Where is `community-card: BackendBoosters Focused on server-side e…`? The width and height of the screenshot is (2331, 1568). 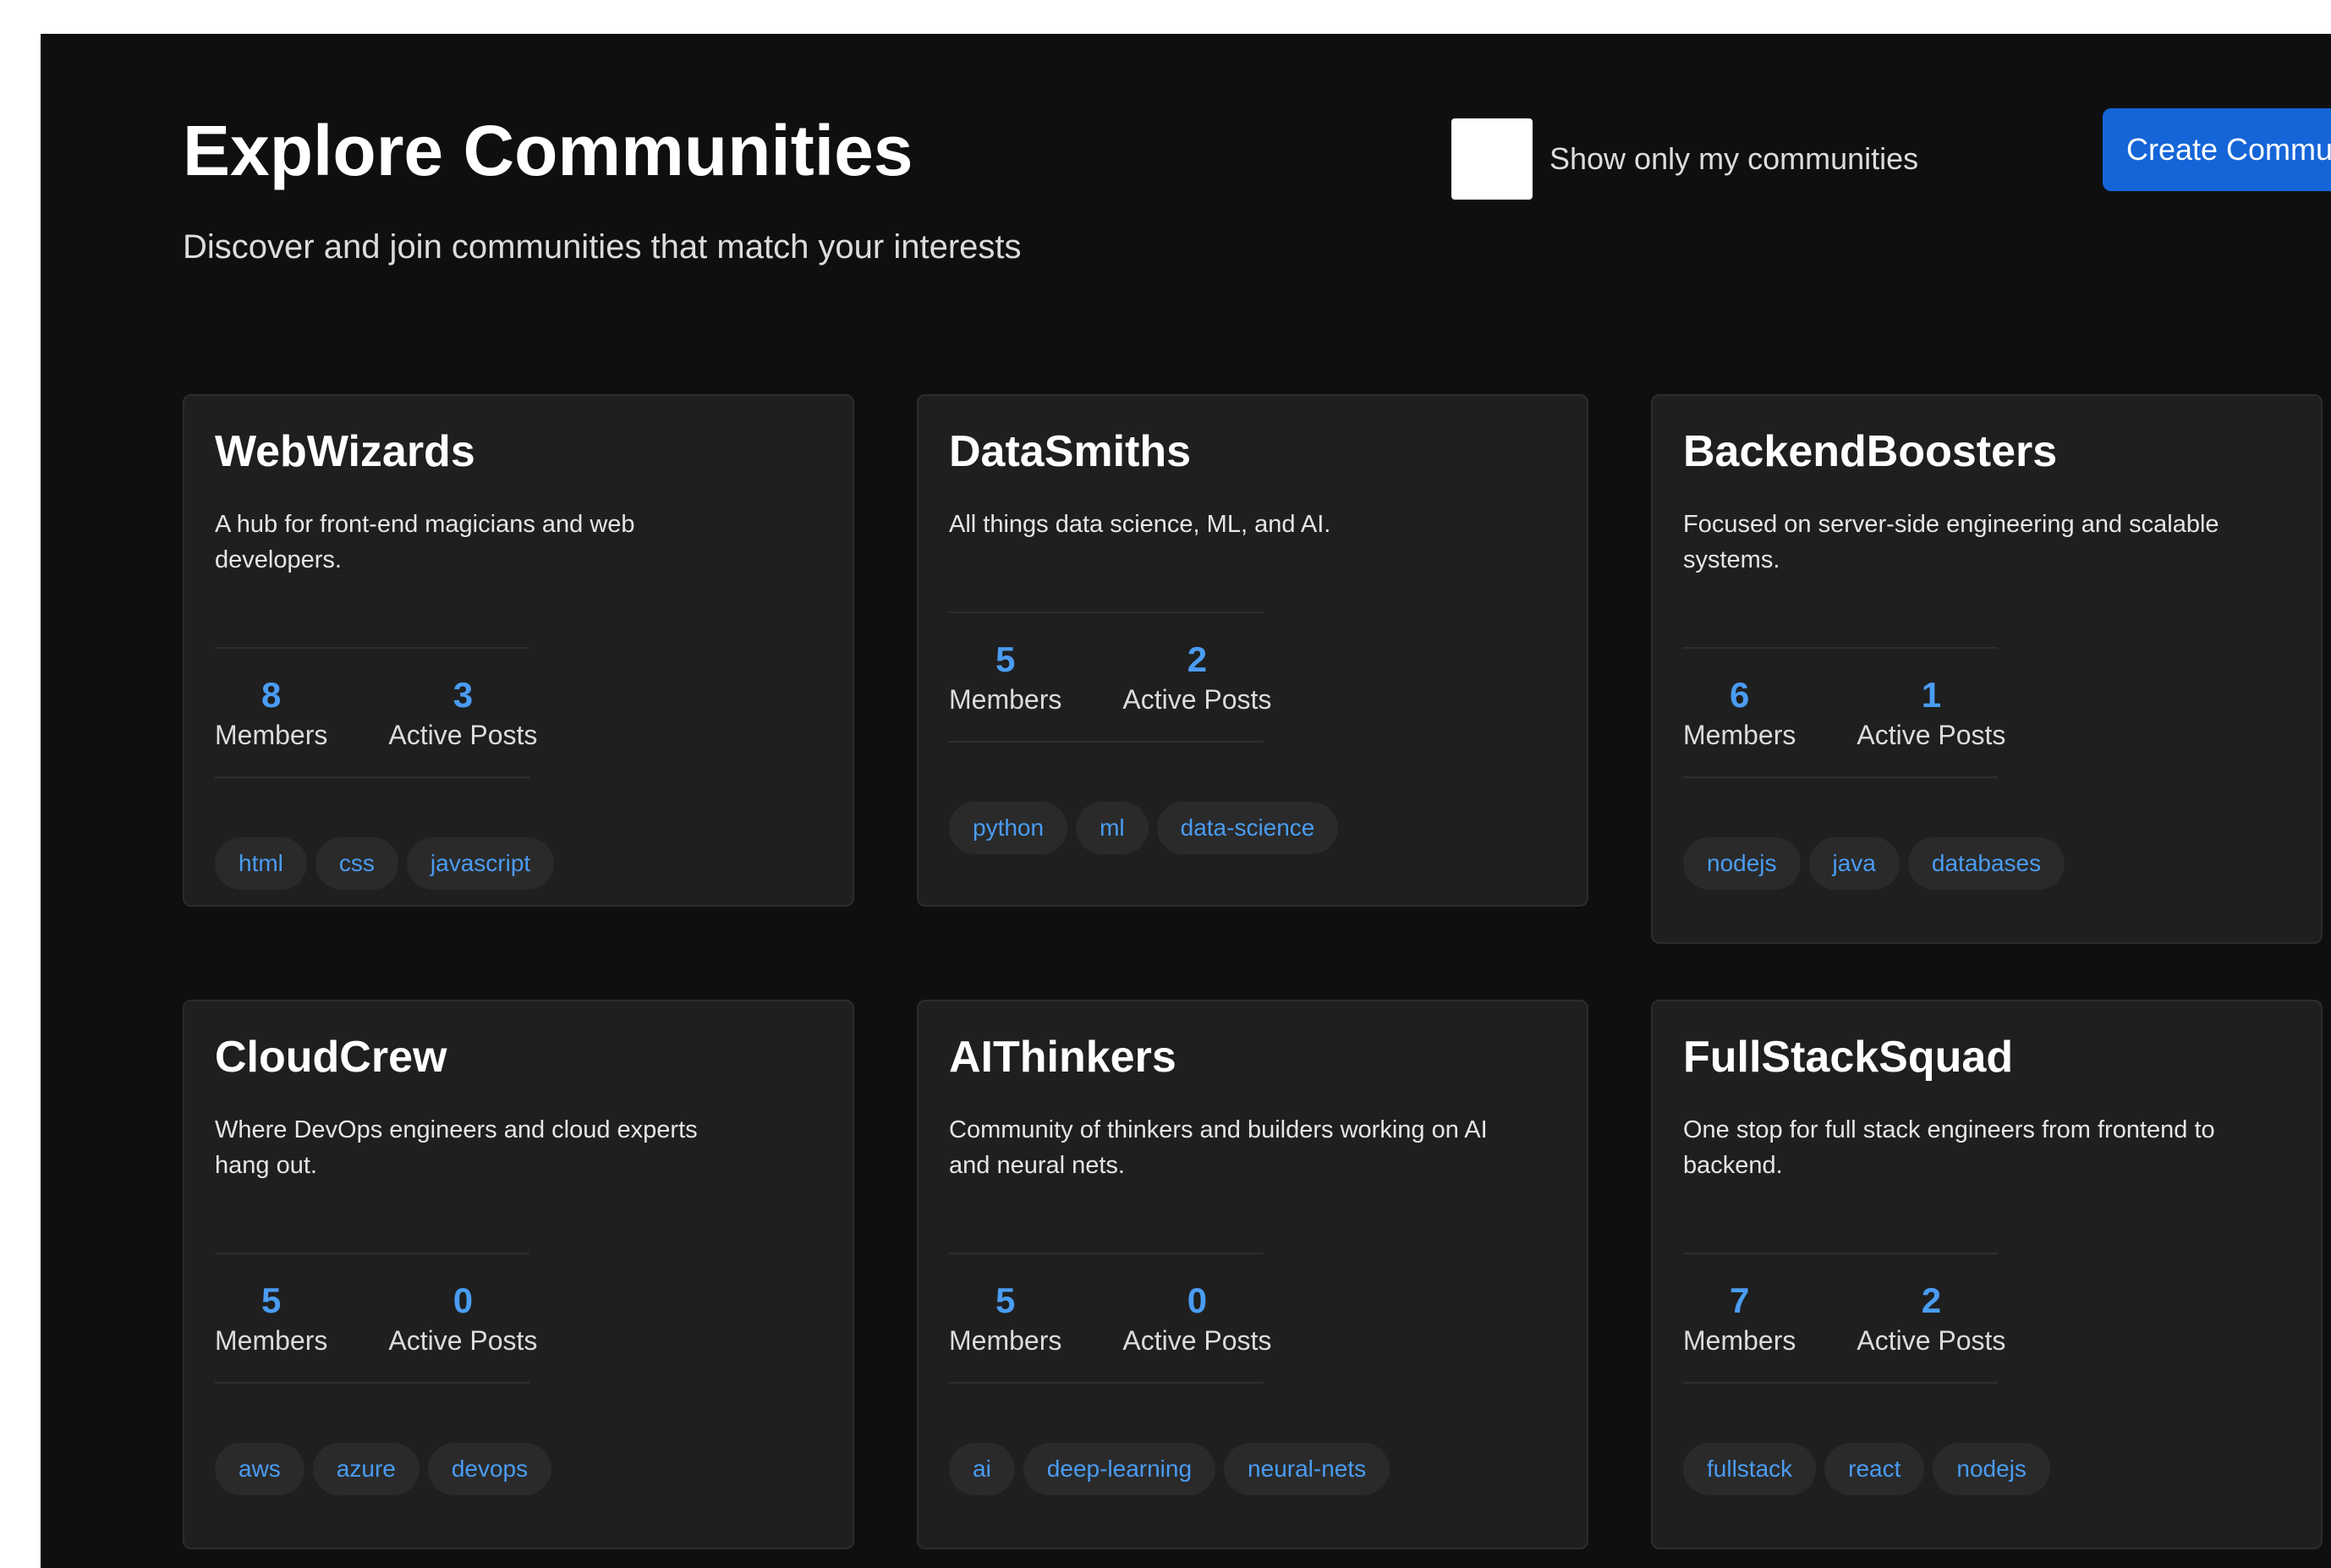
community-card: BackendBoosters Focused on server-side e… is located at coordinates (1987, 669).